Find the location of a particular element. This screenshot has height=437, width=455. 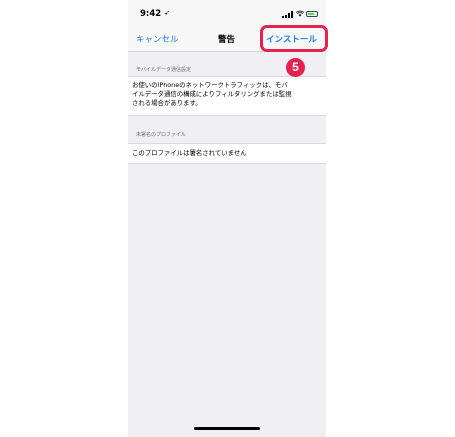

unsigned-profile-text: このプロファイルは署名されていません is located at coordinates (189, 153).